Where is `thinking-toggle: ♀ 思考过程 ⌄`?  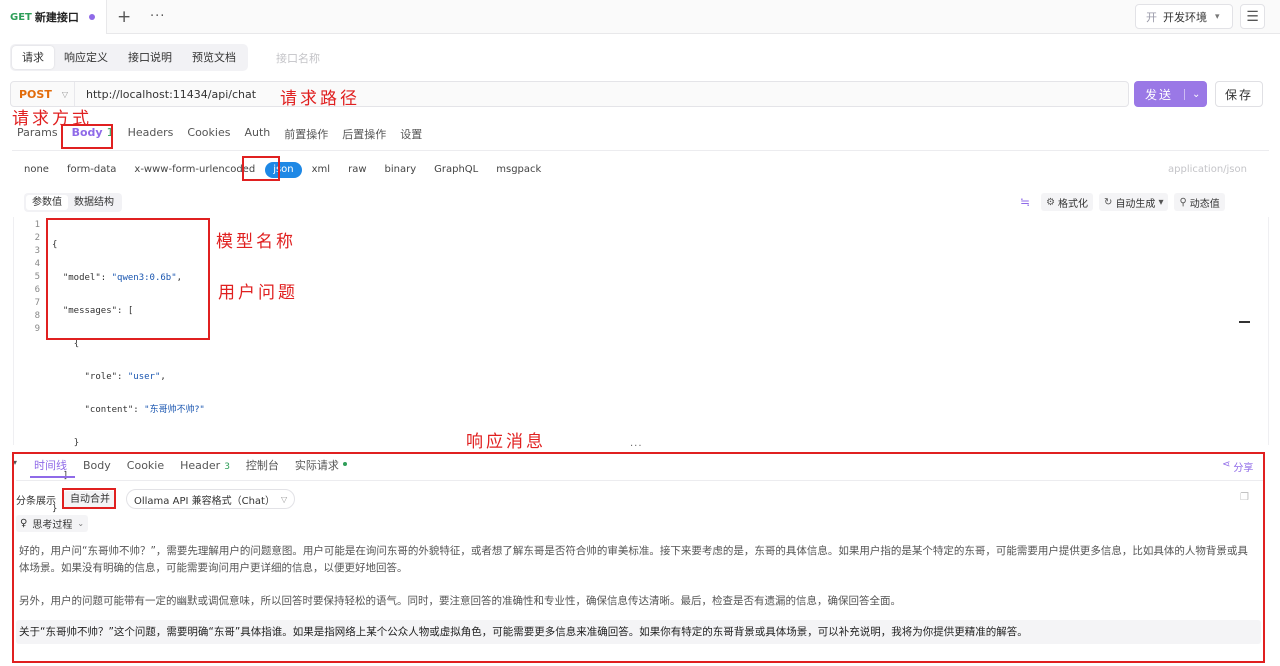 thinking-toggle: ♀ 思考过程 ⌄ is located at coordinates (52, 523).